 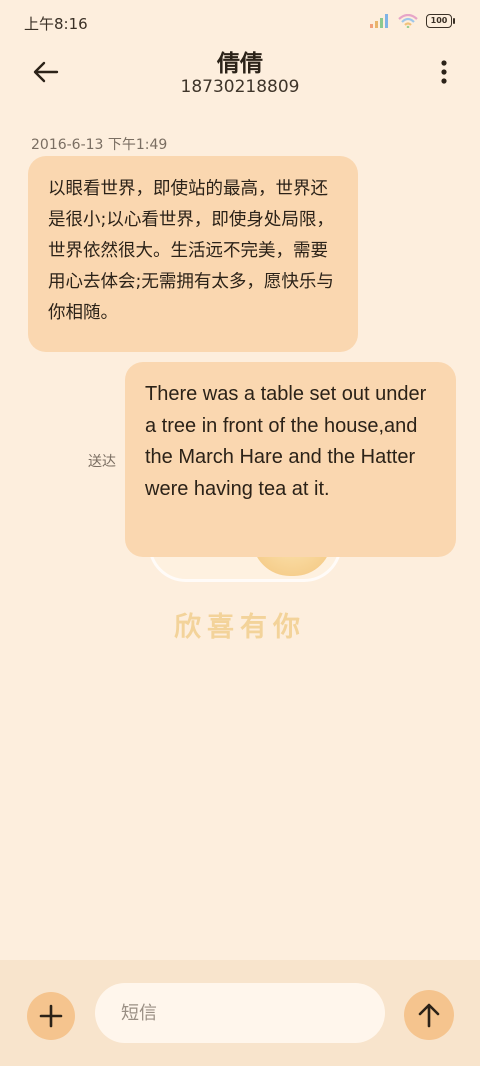 What do you see at coordinates (56, 24) in the screenshot?
I see `status-time: 上午8:16` at bounding box center [56, 24].